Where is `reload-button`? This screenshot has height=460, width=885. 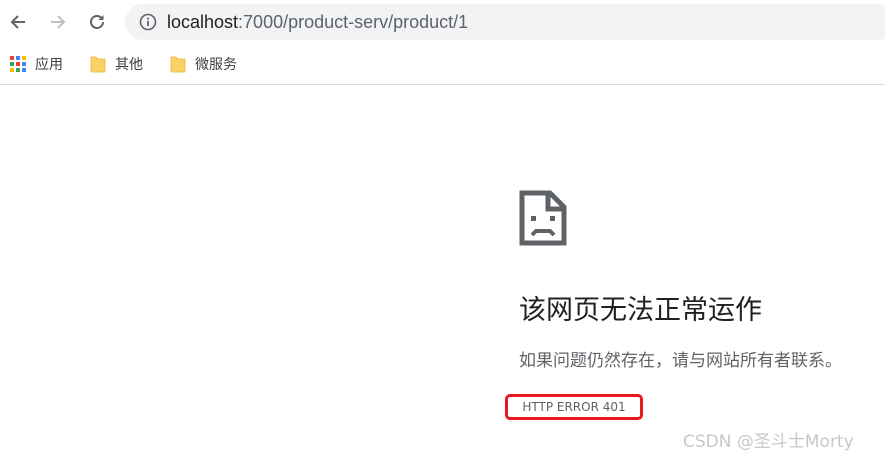 reload-button is located at coordinates (97, 22).